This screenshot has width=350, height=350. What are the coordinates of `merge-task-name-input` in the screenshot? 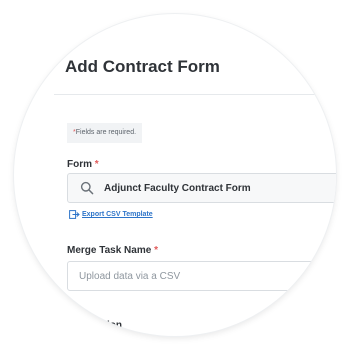 It's located at (201, 276).